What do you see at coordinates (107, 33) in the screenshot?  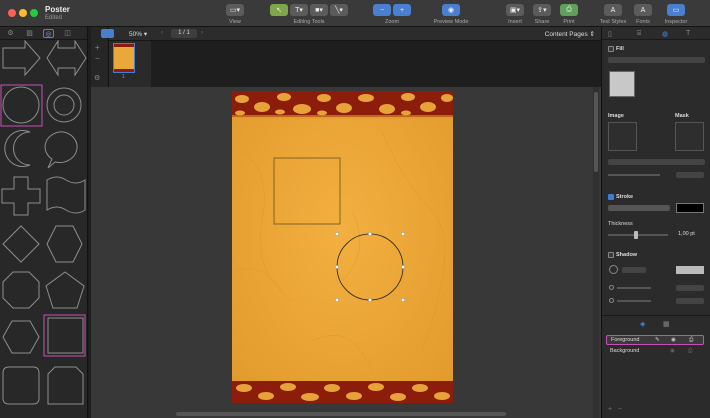 I see `thumbnail-toggle-button` at bounding box center [107, 33].